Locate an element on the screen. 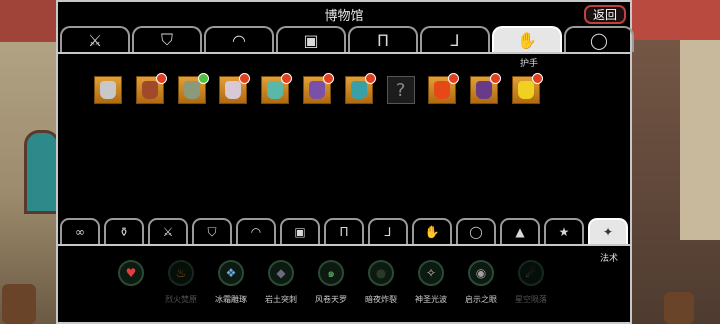 This screenshot has width=720, height=324. equipment-tab-boots: ⅃ is located at coordinates (455, 39).